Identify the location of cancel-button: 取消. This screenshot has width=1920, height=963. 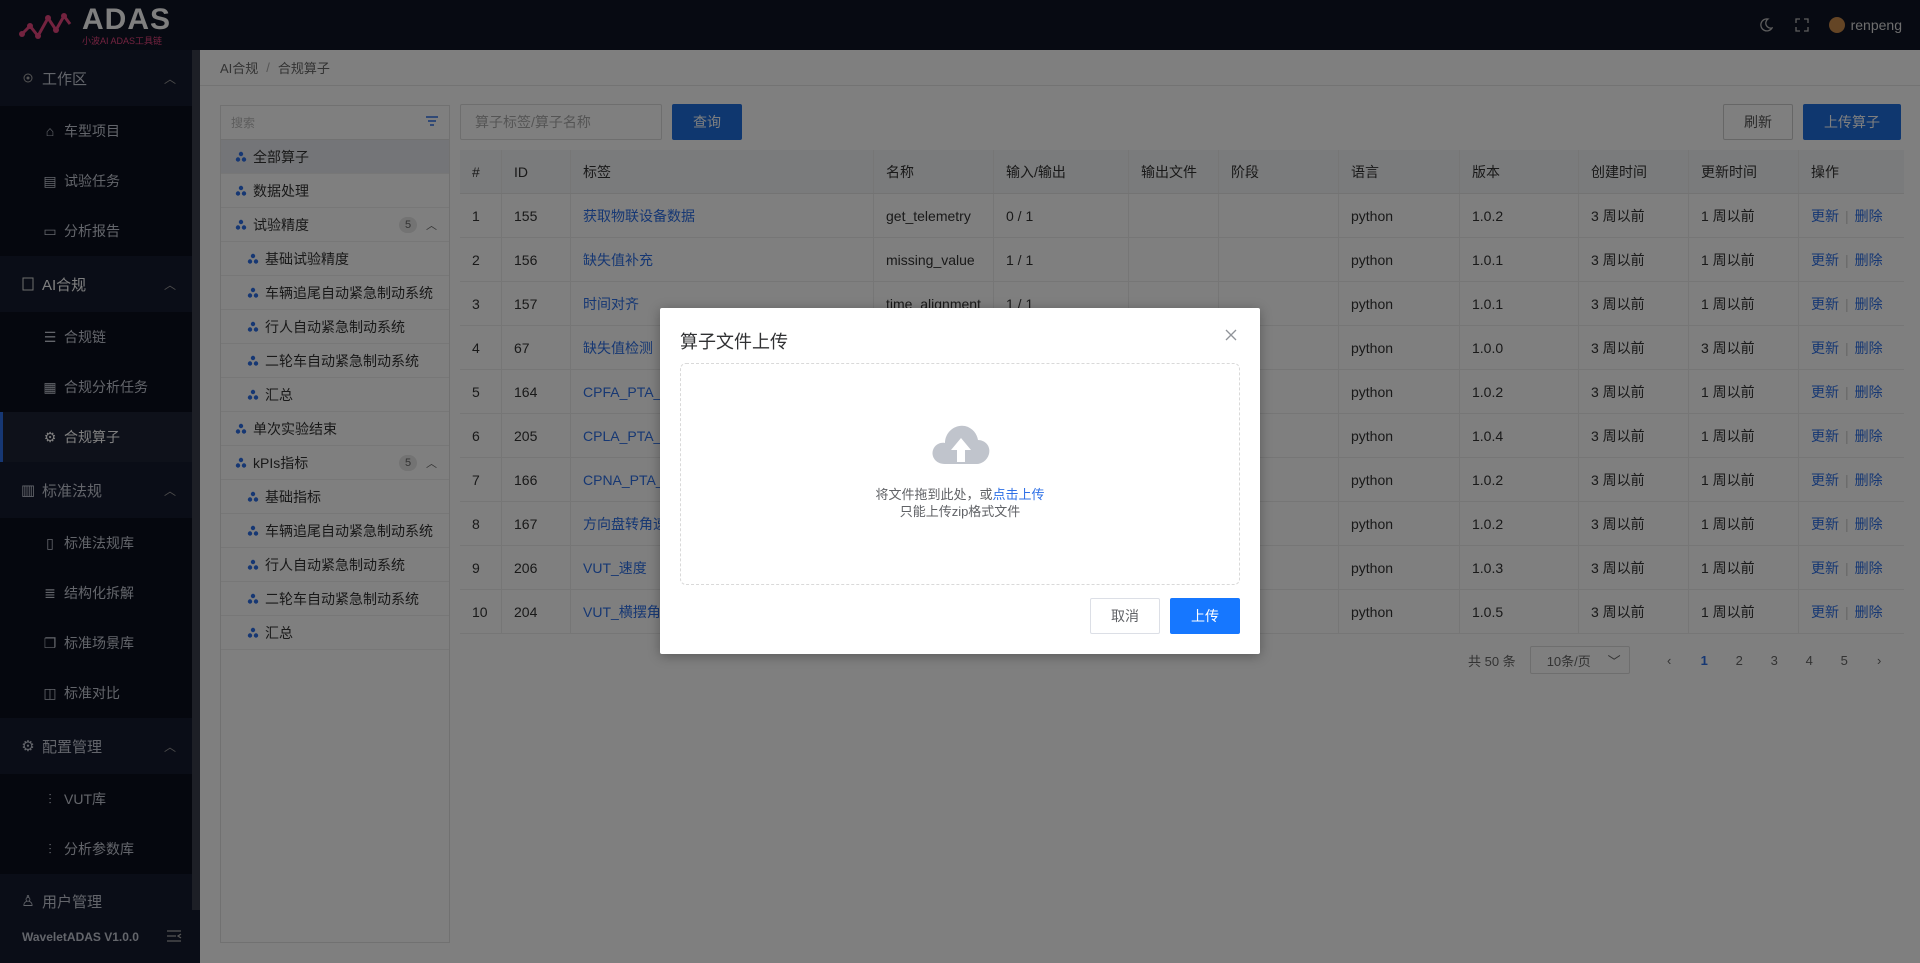
(1125, 616).